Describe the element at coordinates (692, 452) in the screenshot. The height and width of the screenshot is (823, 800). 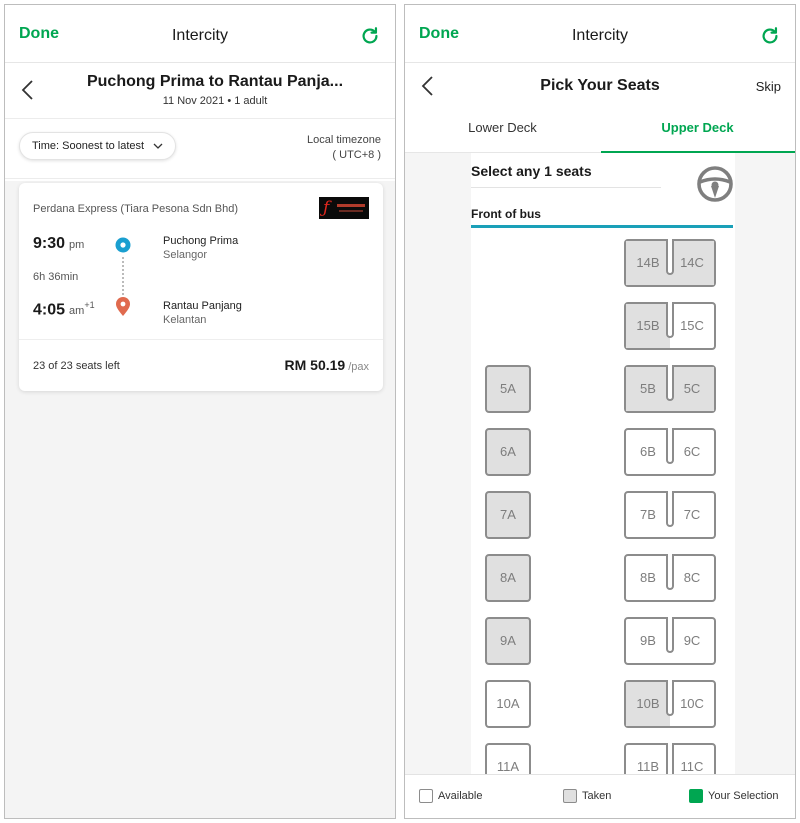
I see `seat-6c: 6C` at that location.